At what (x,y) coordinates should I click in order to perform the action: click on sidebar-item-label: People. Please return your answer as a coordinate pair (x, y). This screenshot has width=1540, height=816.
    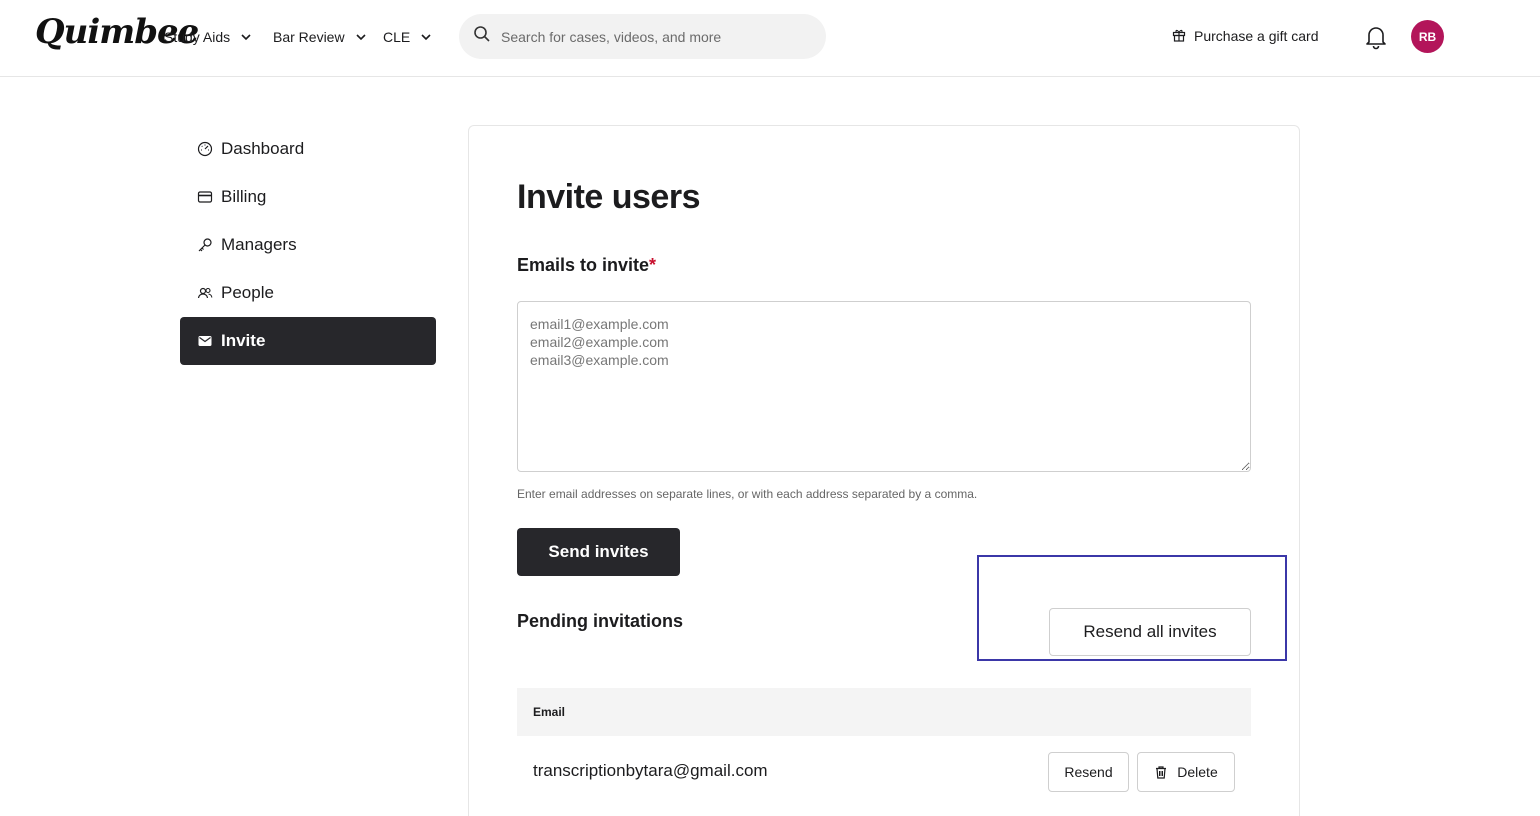
    Looking at the image, I should click on (247, 292).